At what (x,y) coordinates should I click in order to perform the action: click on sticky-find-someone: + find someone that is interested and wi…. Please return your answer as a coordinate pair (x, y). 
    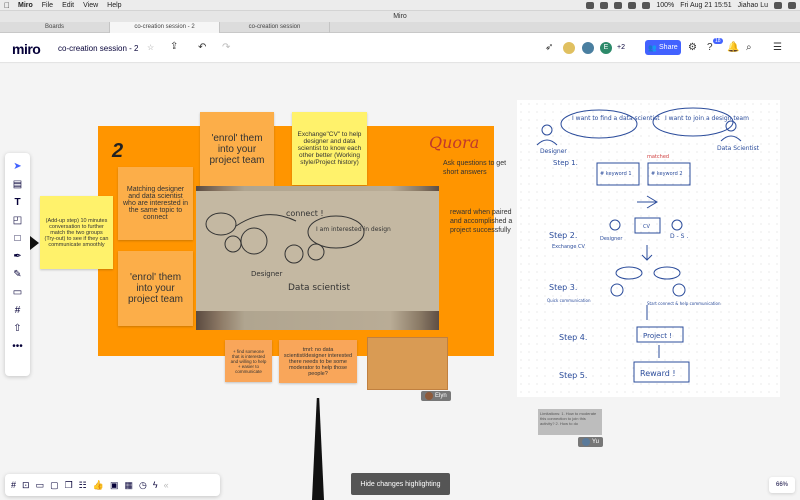
    Looking at the image, I should click on (248, 361).